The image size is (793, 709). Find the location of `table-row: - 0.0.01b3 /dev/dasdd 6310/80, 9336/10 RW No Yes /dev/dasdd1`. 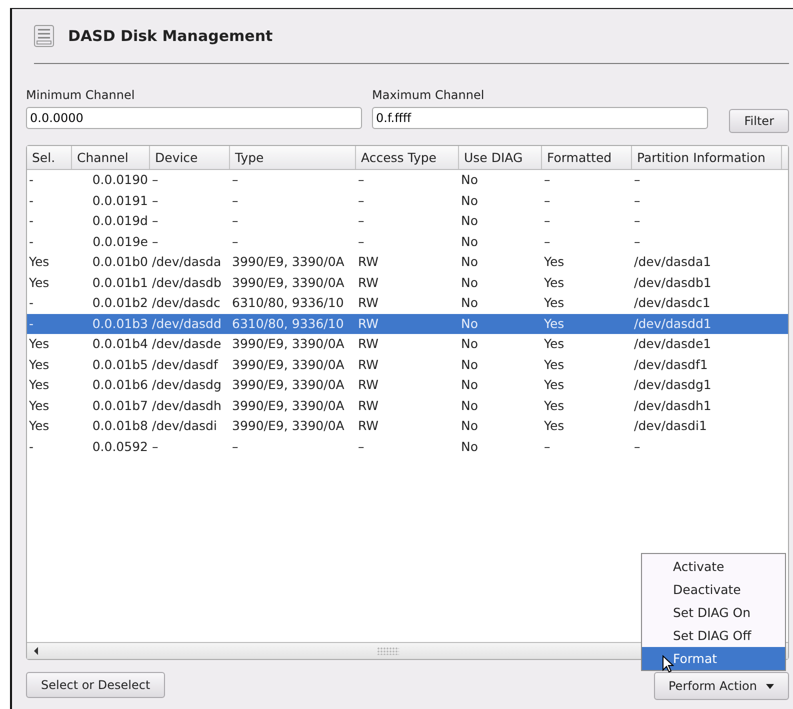

table-row: - 0.0.01b3 /dev/dasdd 6310/80, 9336/10 RW No Yes /dev/dasdd1 is located at coordinates (407, 324).